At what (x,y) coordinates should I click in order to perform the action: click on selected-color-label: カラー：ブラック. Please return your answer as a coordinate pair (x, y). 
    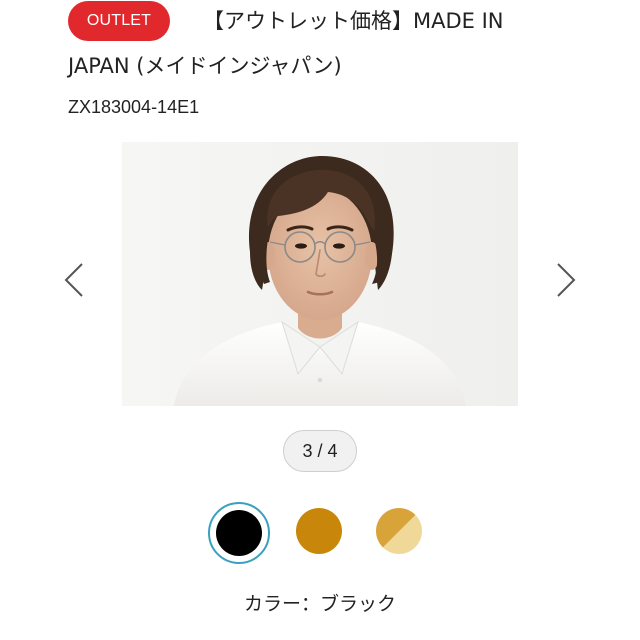
    Looking at the image, I should click on (319, 604).